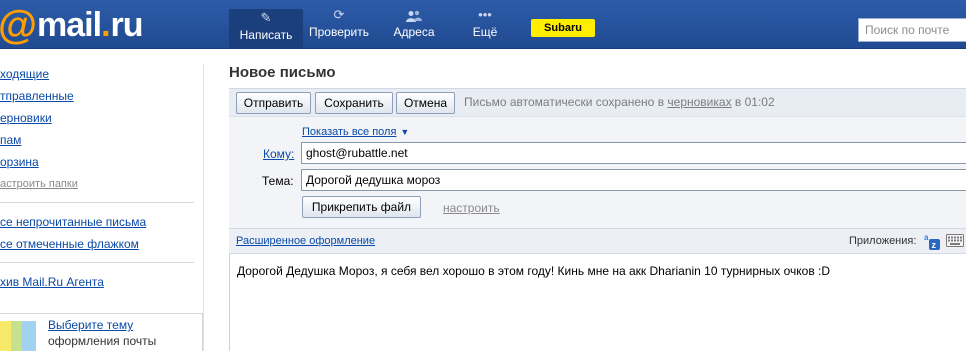  Describe the element at coordinates (10, 140) in the screenshot. I see `folder-spam: пам` at that location.